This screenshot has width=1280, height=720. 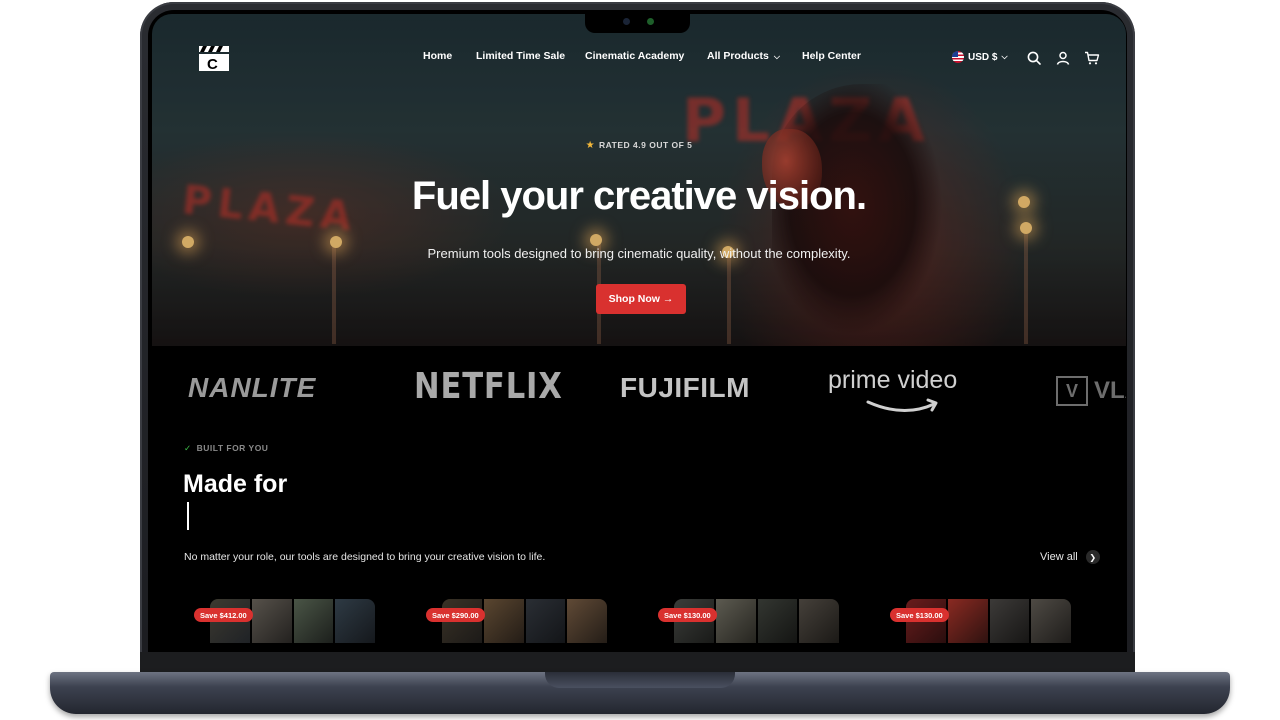 I want to click on rating-text: RATED 4.9 OUT OF 5, so click(x=646, y=145).